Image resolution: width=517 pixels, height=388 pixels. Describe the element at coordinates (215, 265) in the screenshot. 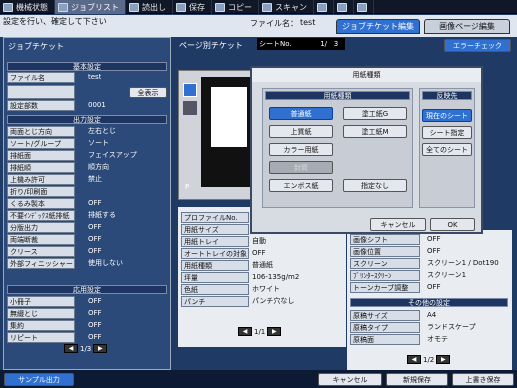

I see `page-setting-label: 用紙種類` at that location.